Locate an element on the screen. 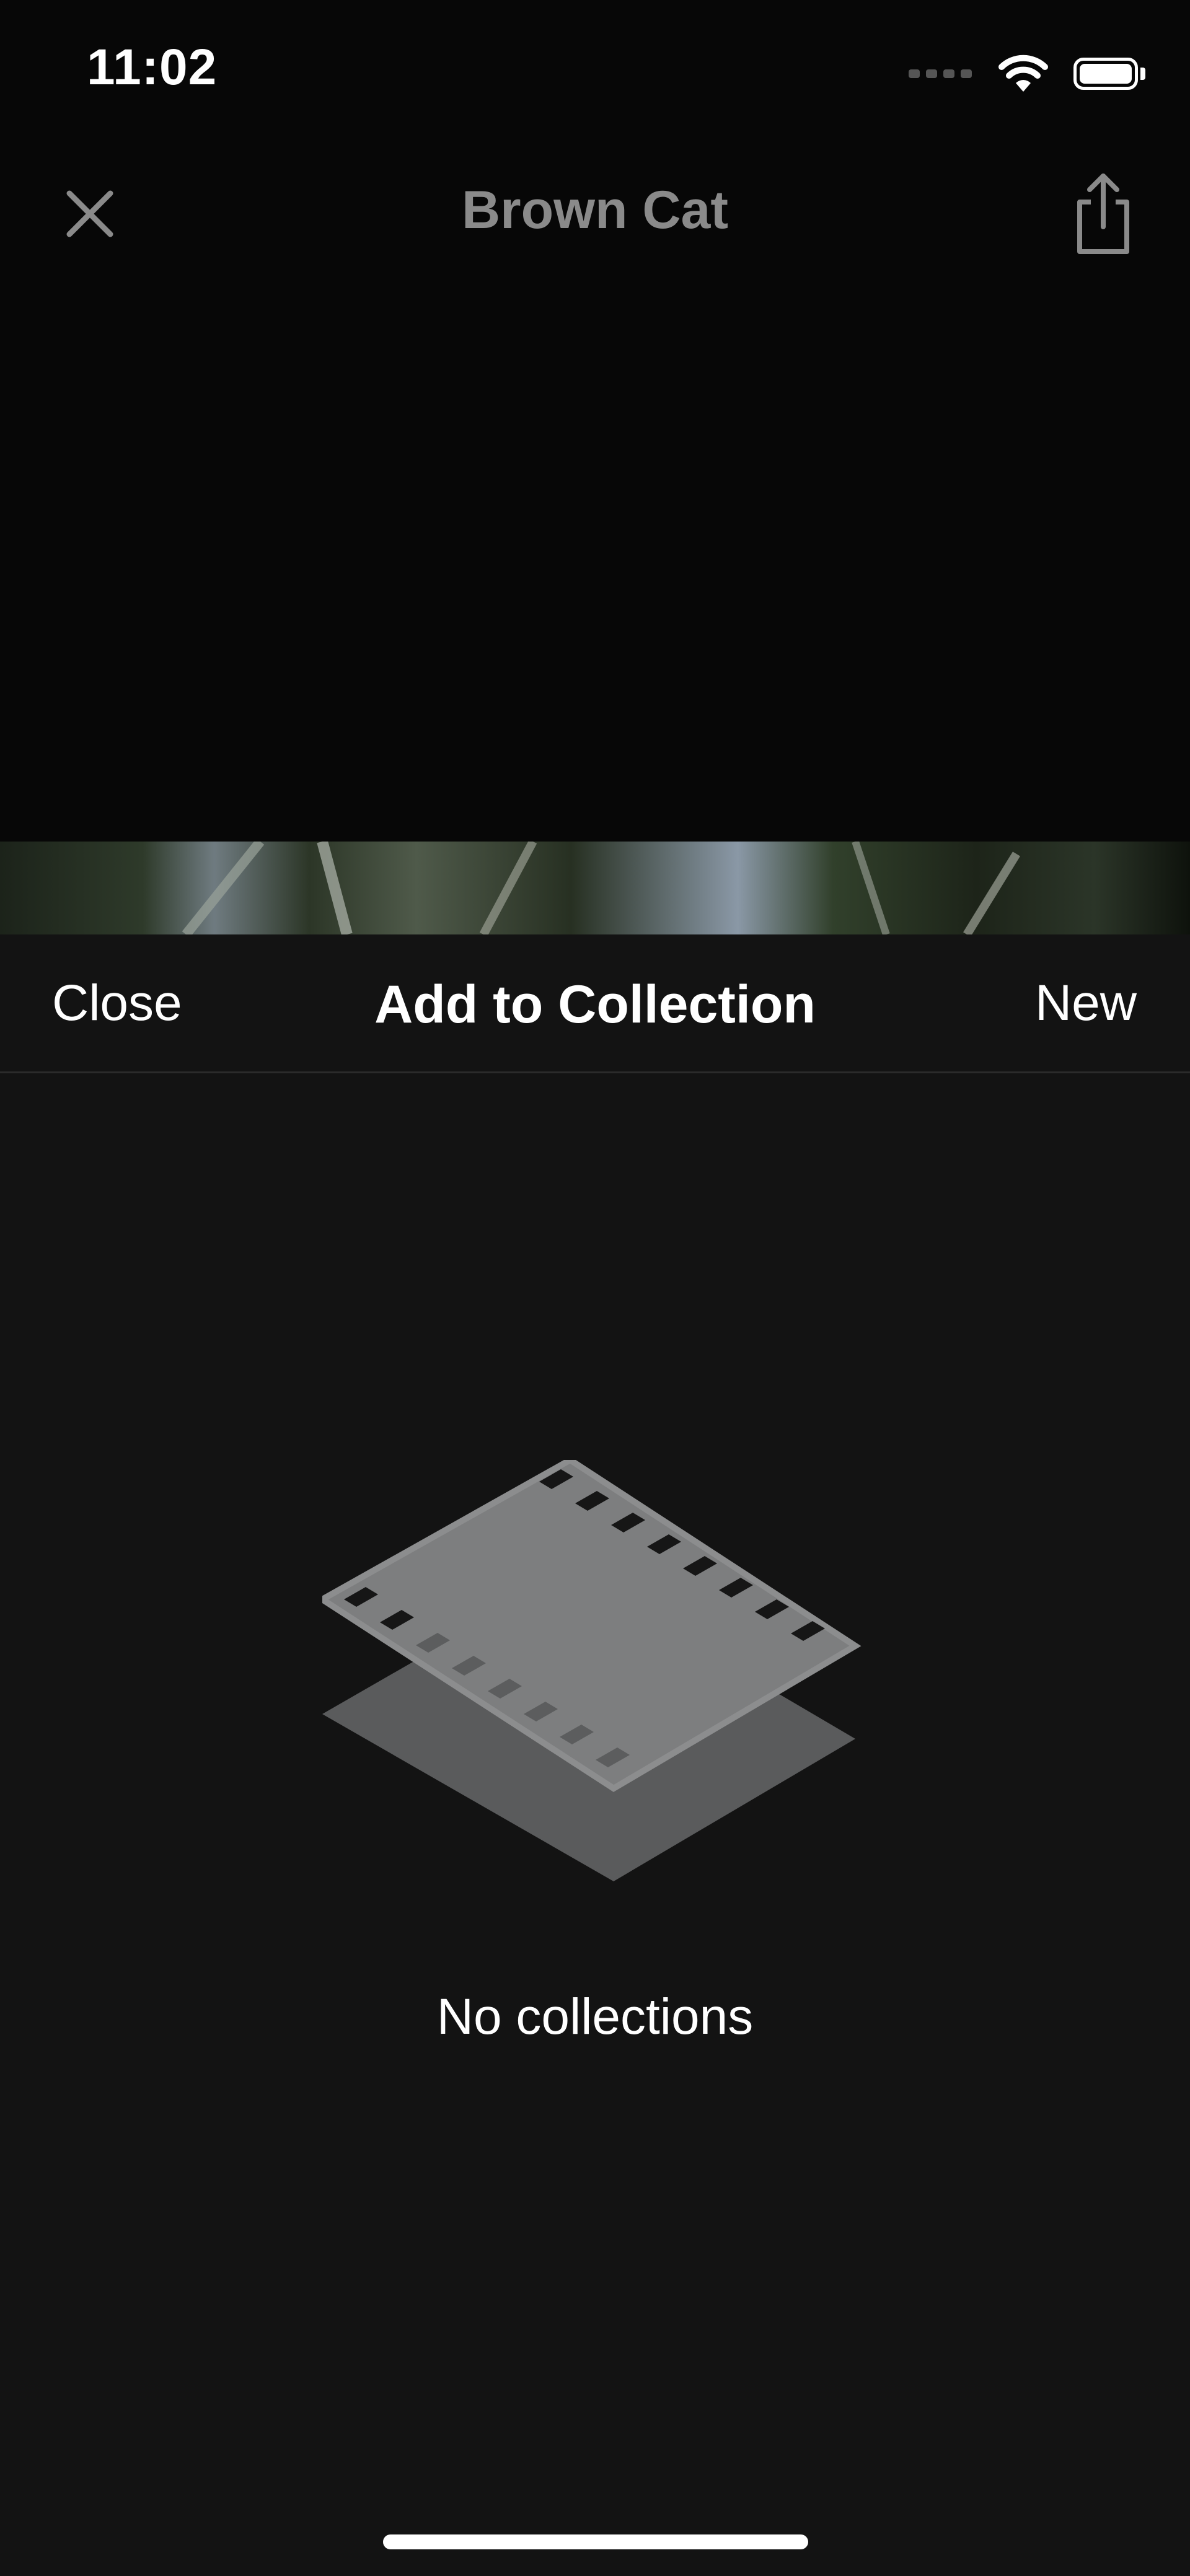  empty-state-message: No collections is located at coordinates (595, 2017).